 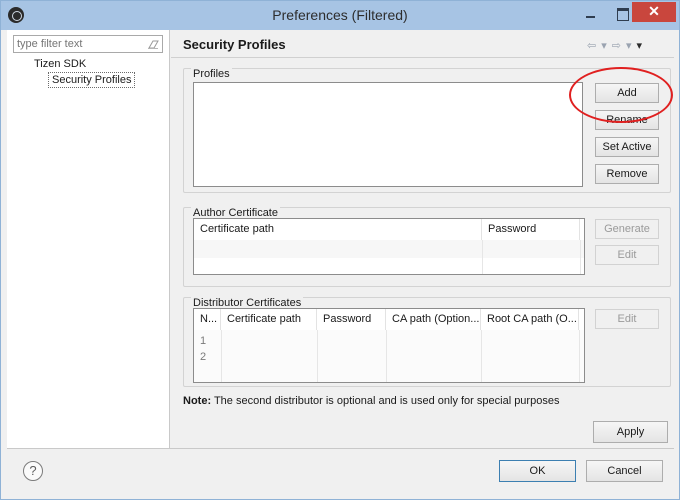 What do you see at coordinates (389, 249) in the screenshot?
I see `table-row` at bounding box center [389, 249].